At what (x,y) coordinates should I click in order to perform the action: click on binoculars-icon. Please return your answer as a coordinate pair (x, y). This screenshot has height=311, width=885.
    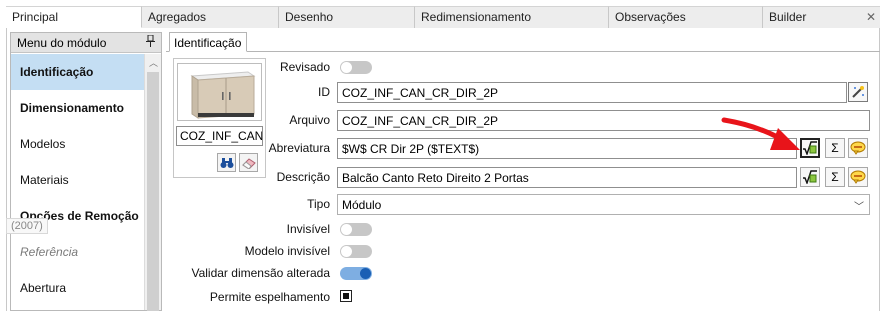
    Looking at the image, I should click on (226, 162).